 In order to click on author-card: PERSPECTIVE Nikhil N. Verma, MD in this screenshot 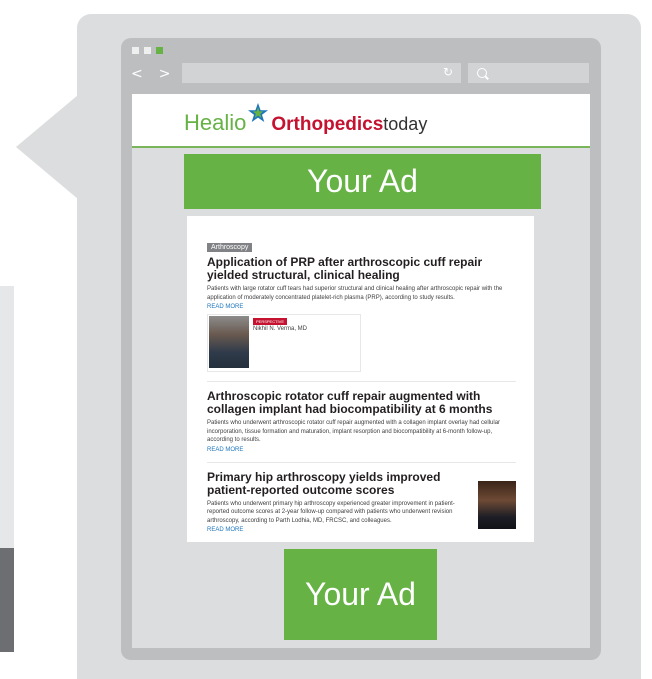, I will do `click(284, 343)`.